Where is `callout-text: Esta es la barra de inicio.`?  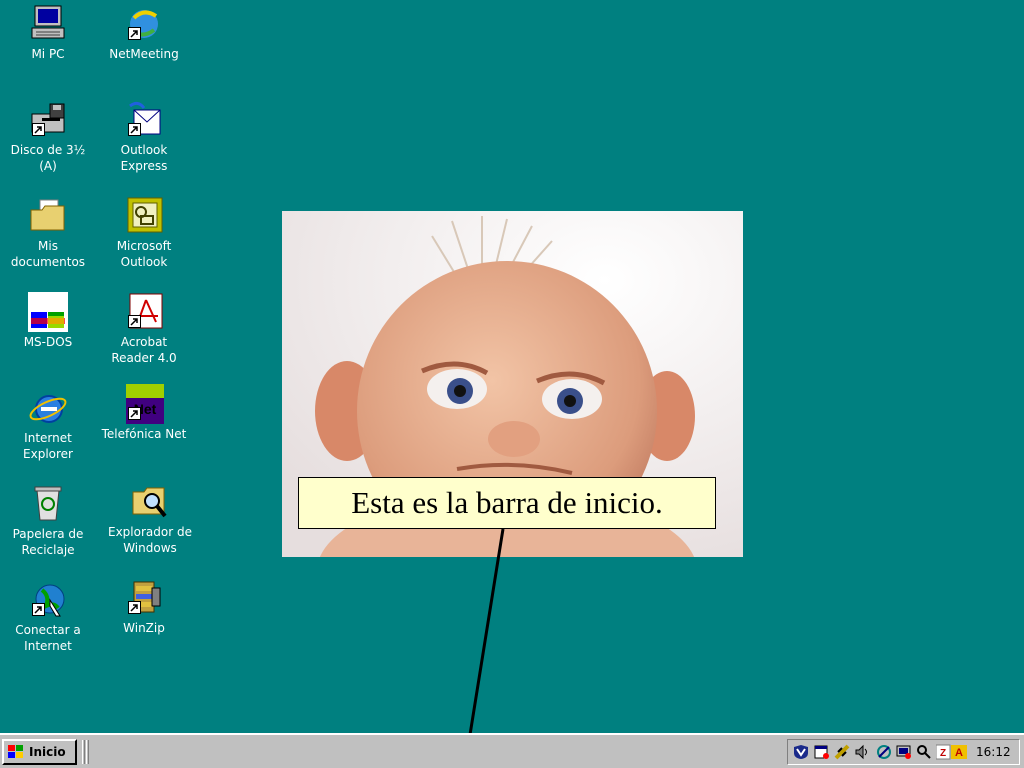
callout-text: Esta es la barra de inicio. is located at coordinates (507, 503).